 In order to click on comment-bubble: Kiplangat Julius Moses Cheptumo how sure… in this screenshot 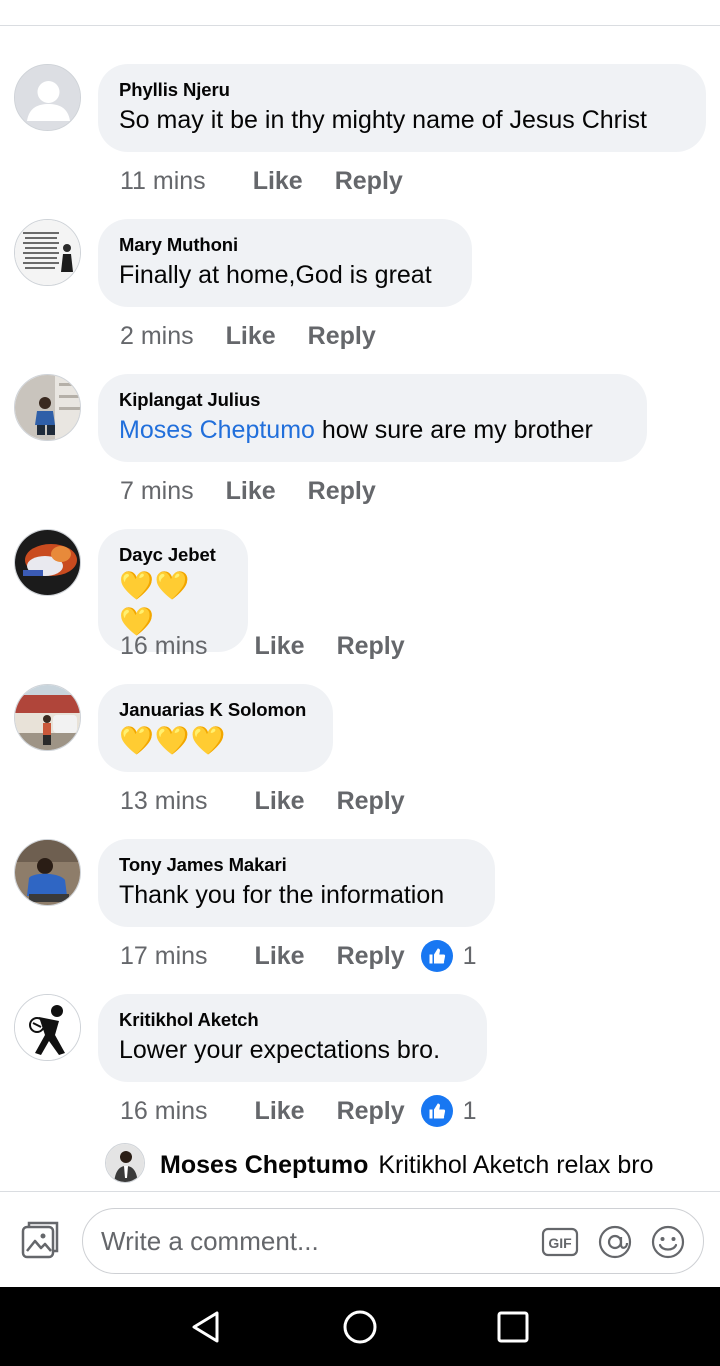, I will do `click(372, 418)`.